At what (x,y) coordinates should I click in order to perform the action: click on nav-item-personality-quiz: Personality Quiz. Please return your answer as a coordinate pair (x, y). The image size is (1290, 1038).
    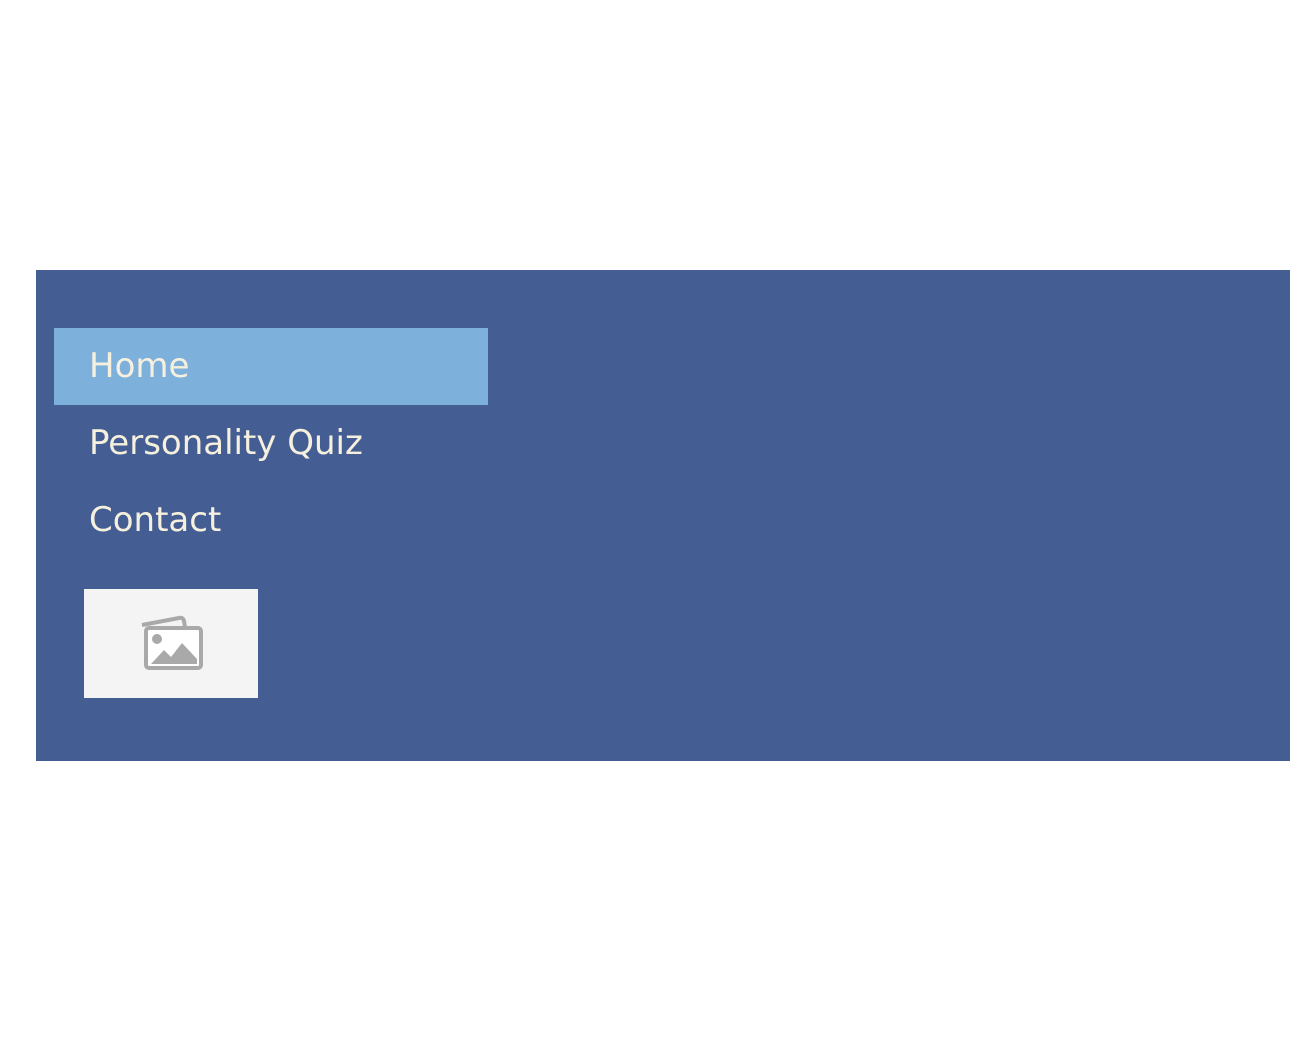
    Looking at the image, I should click on (271, 443).